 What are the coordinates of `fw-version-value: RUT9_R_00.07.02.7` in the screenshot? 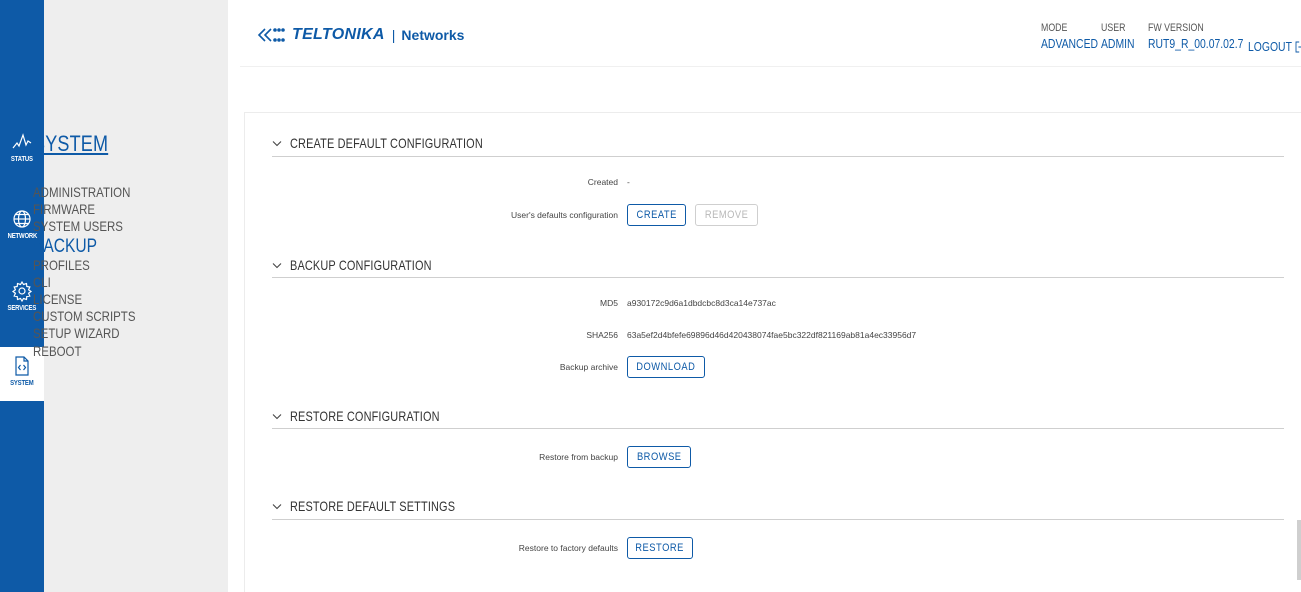 It's located at (1196, 43).